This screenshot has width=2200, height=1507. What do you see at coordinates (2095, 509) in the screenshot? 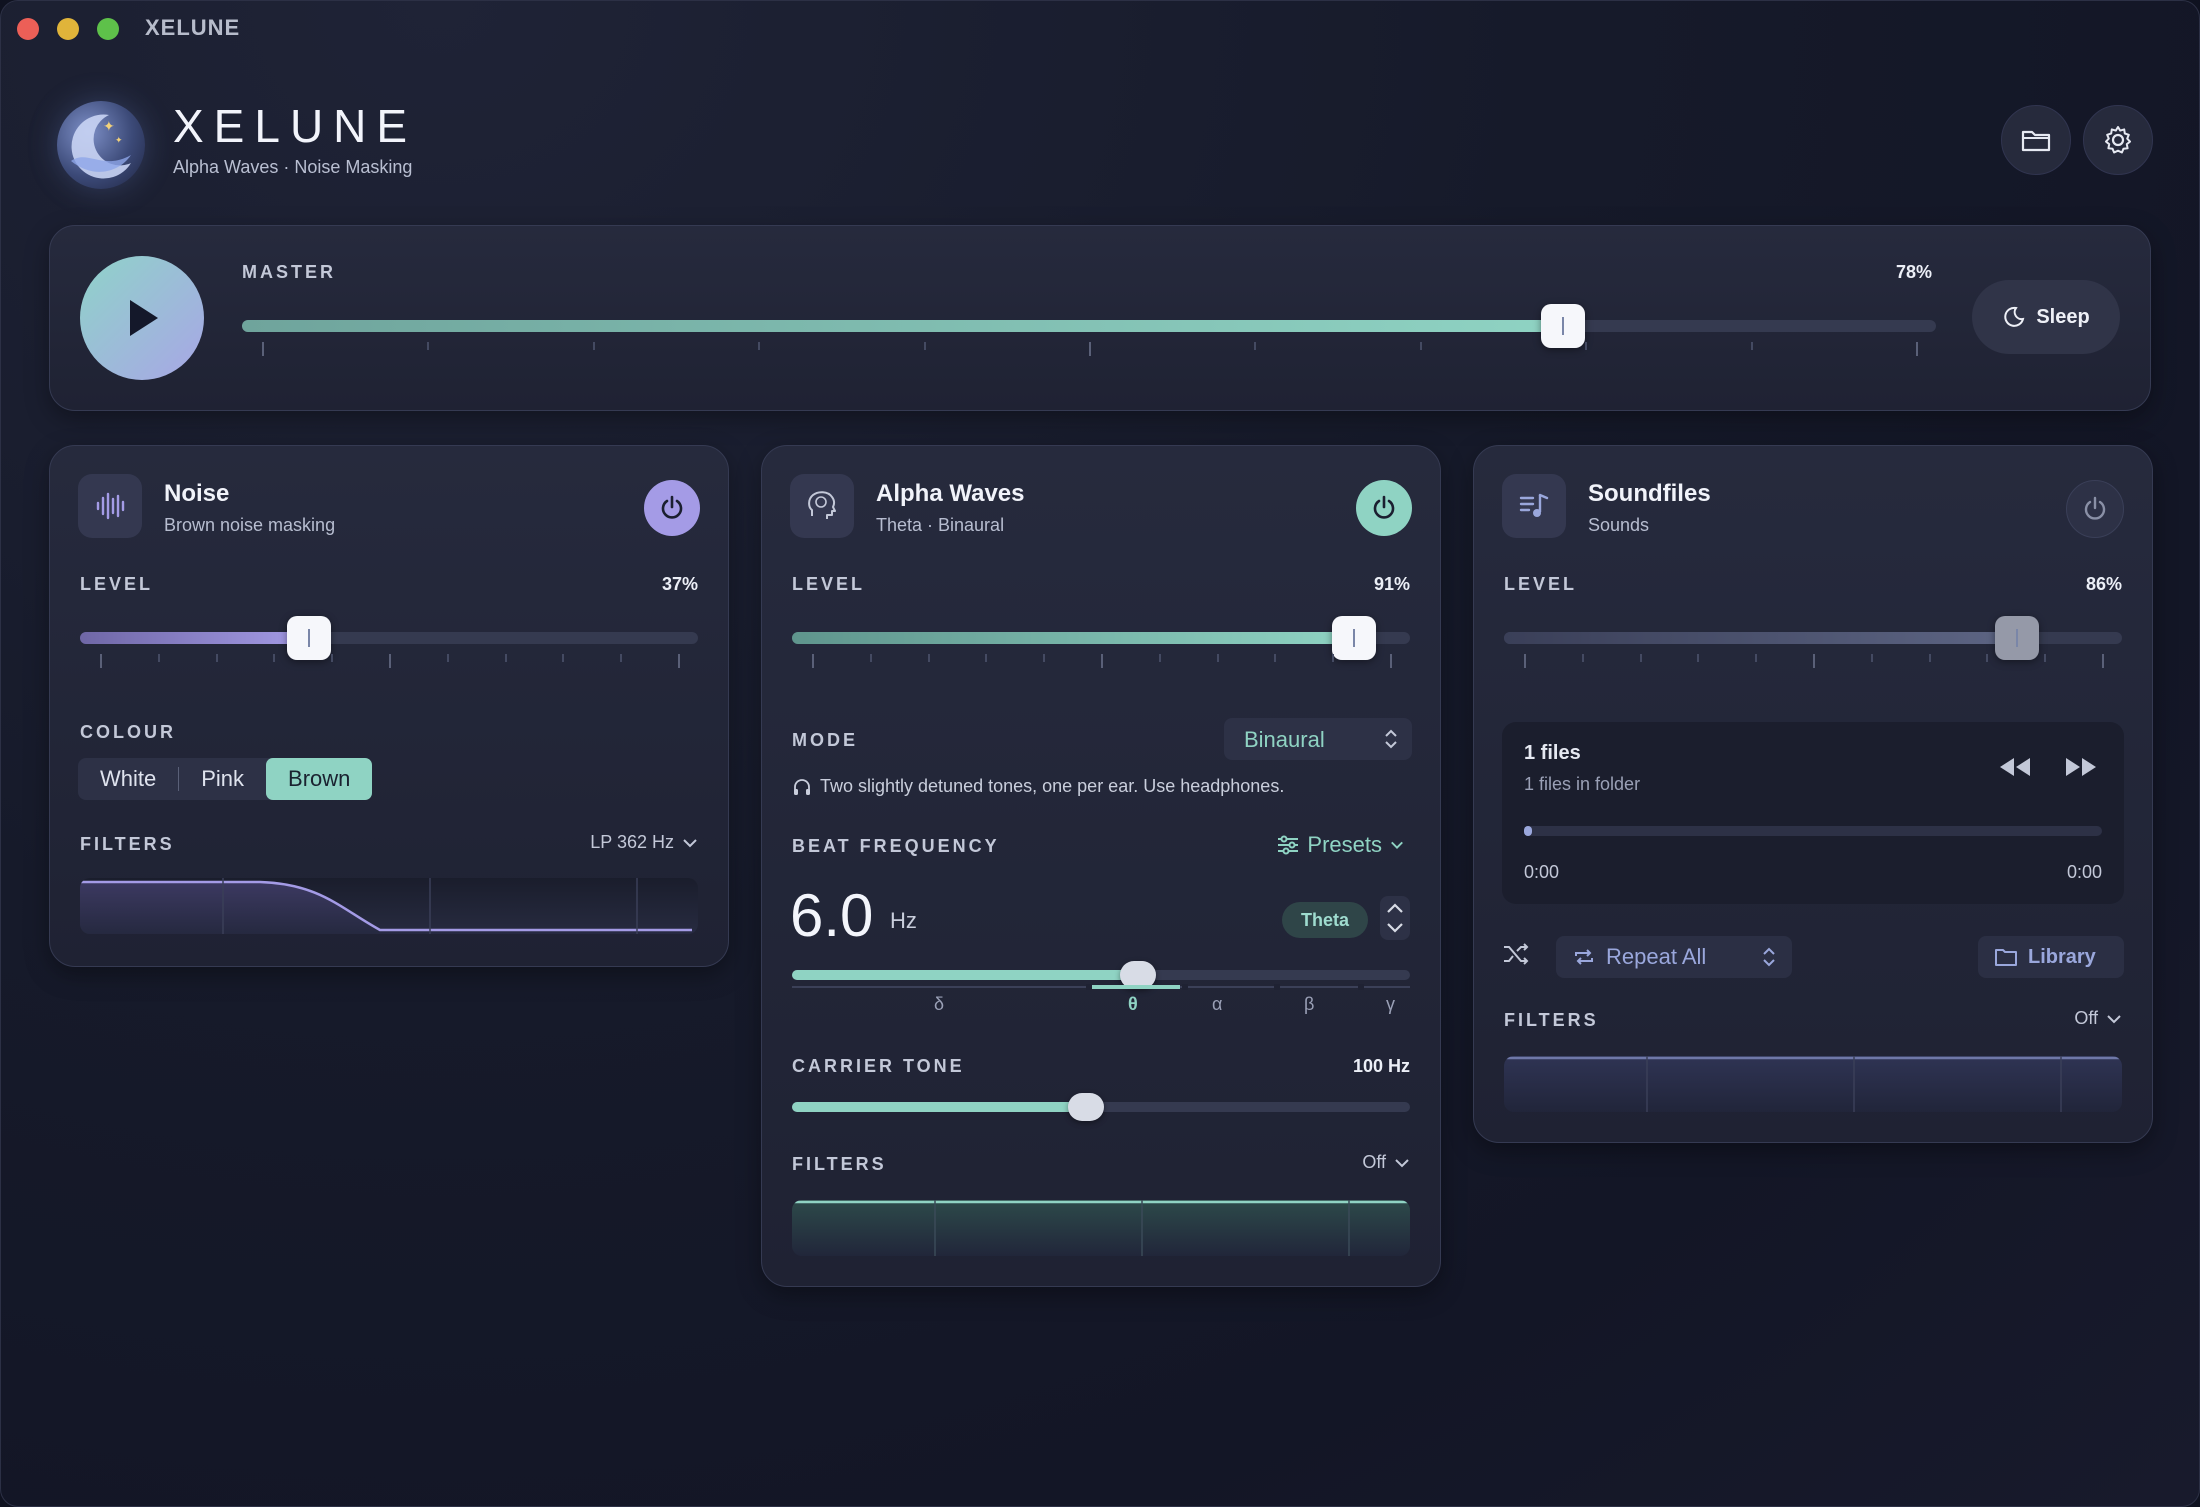
I see `soundfiles-power-button` at bounding box center [2095, 509].